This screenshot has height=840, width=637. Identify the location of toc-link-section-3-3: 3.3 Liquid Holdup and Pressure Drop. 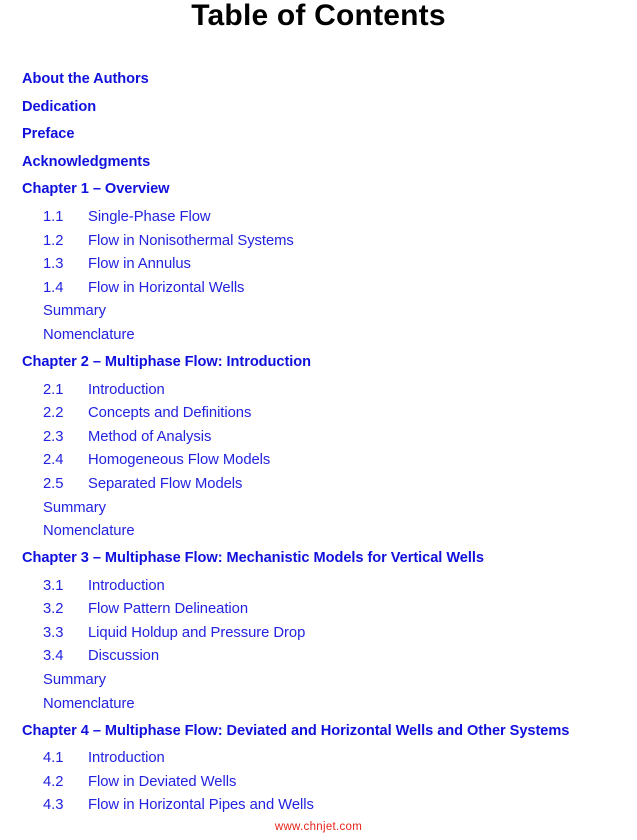
(340, 633).